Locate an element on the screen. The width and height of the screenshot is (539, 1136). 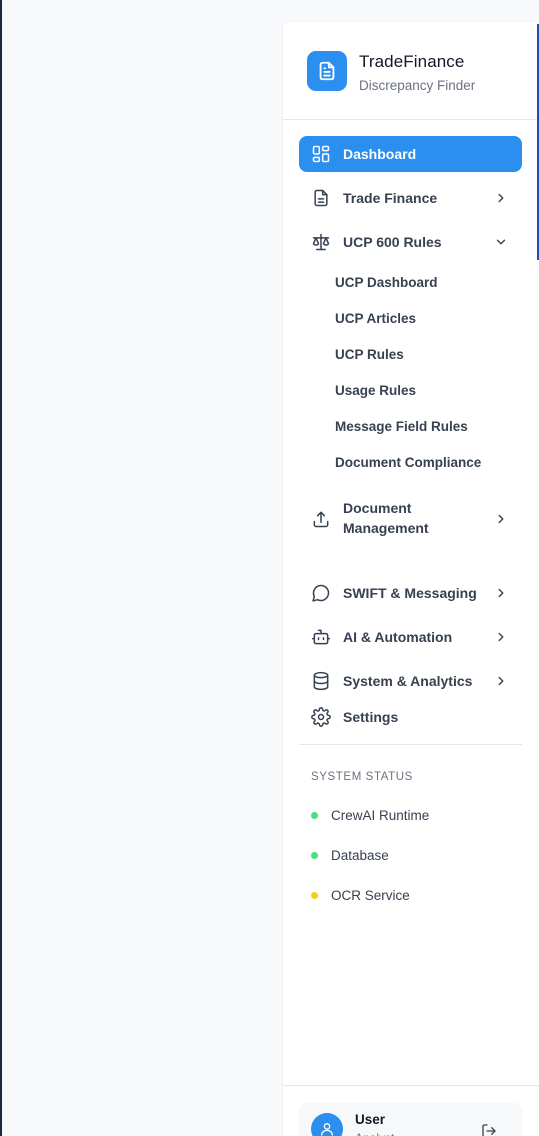
nav-item-trade-finance: Trade Finance is located at coordinates (410, 198).